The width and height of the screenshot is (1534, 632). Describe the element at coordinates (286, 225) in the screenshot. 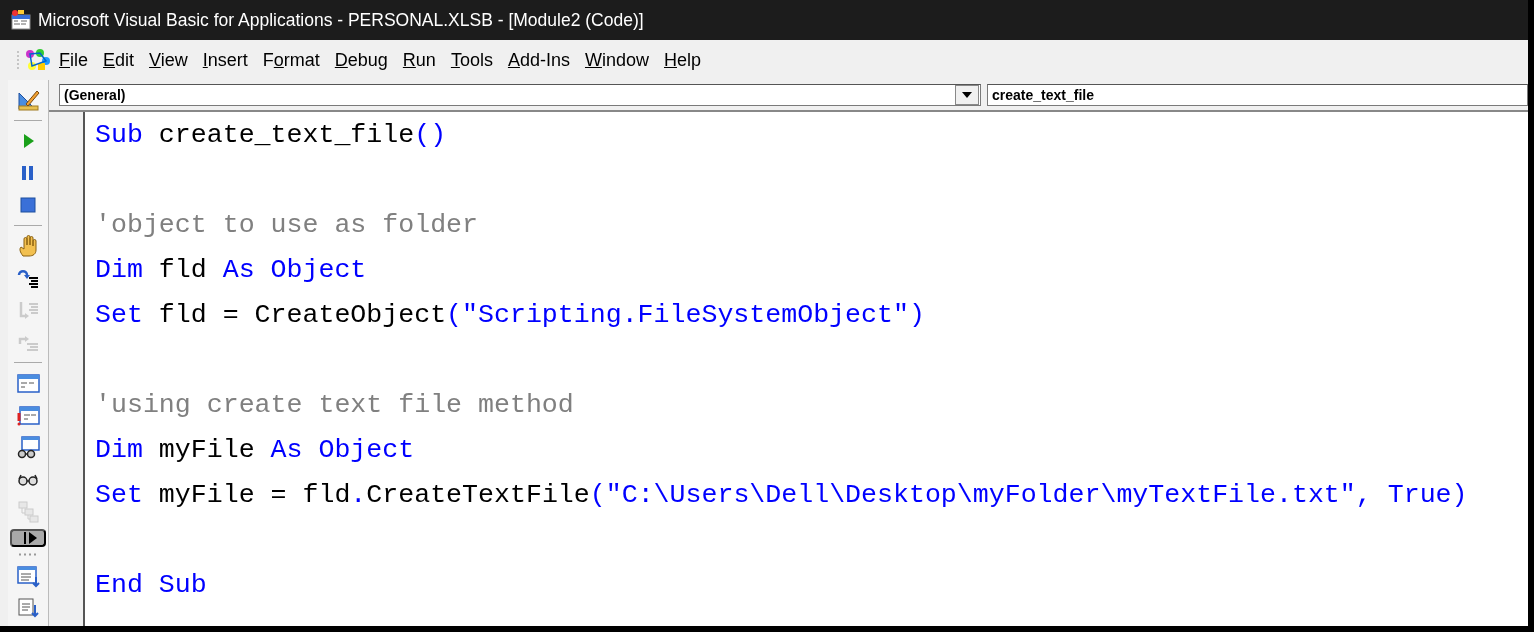

I see `code-line: 'object to use as folder` at that location.